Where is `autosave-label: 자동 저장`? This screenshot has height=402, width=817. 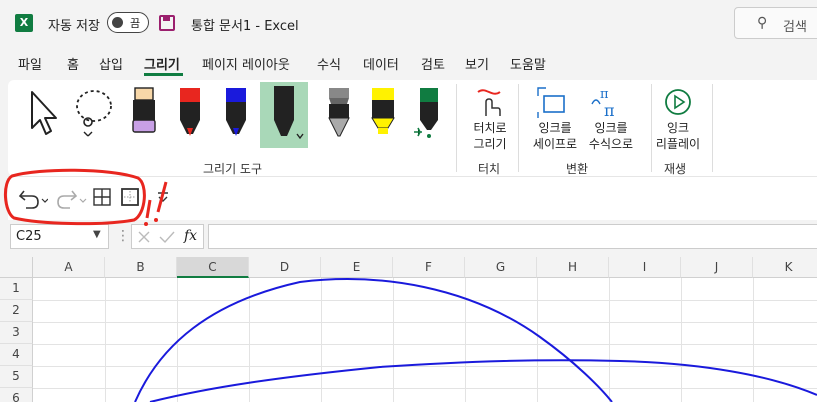
autosave-label: 자동 저장 is located at coordinates (74, 26).